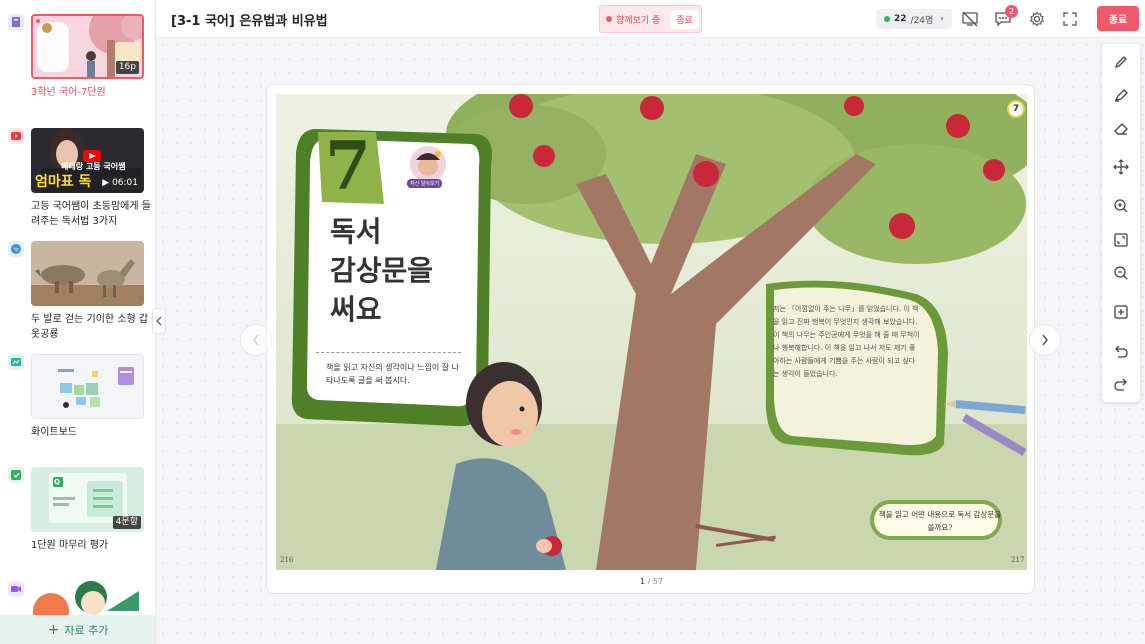  Describe the element at coordinates (1121, 273) in the screenshot. I see `zoom-out-icon` at that location.